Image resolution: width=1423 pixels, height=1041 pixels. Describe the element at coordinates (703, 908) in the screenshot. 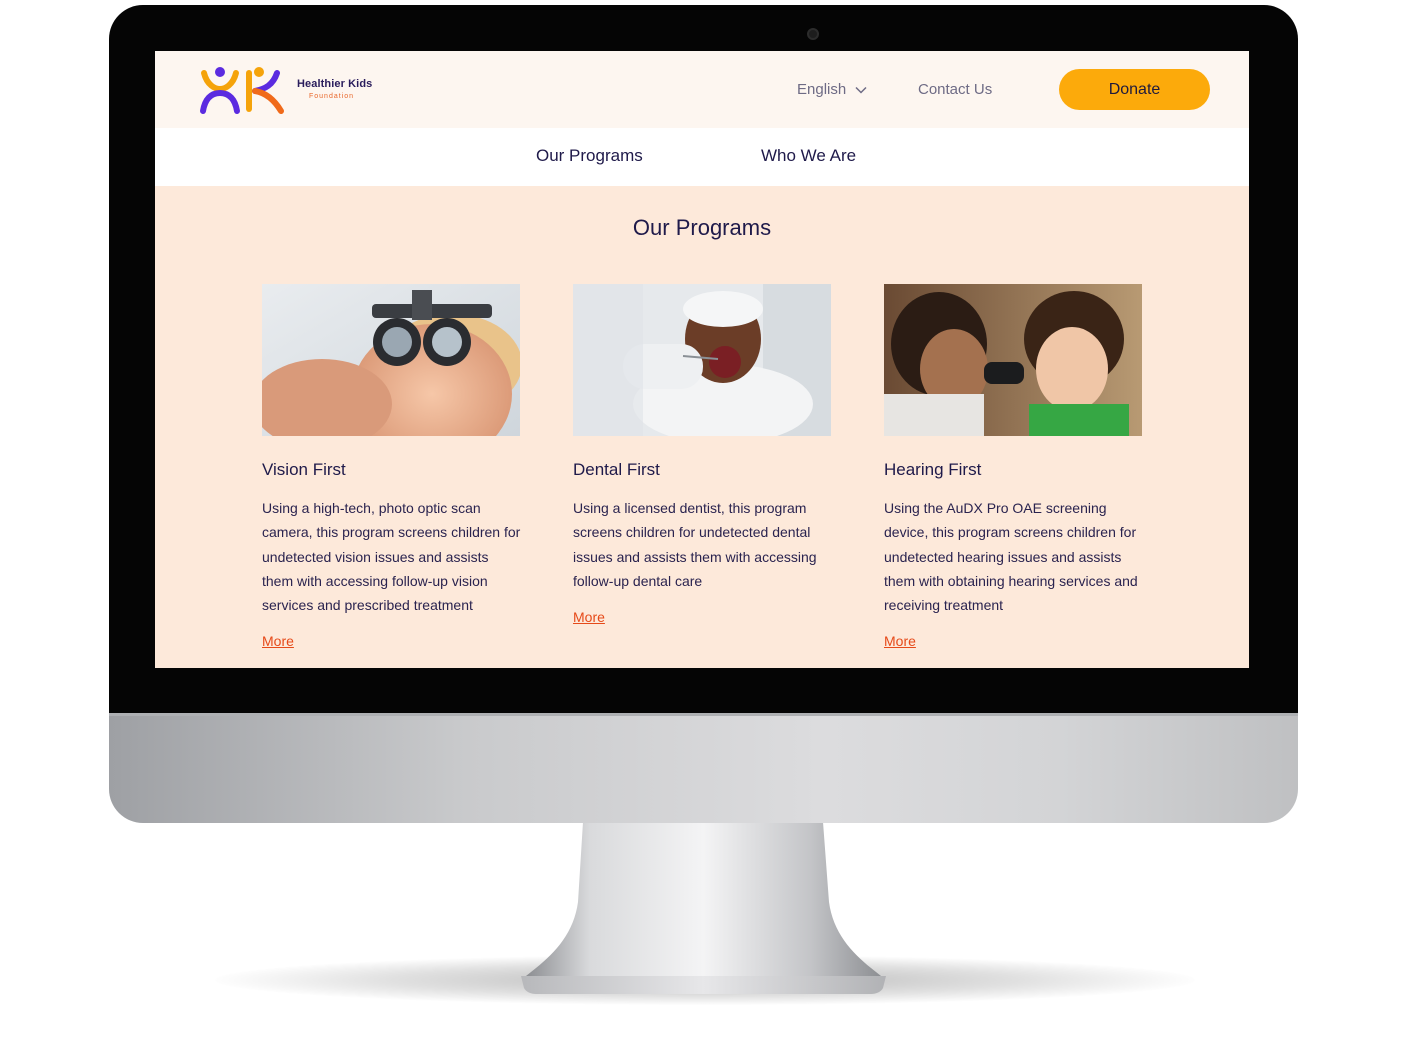

I see `monitor-stand` at that location.